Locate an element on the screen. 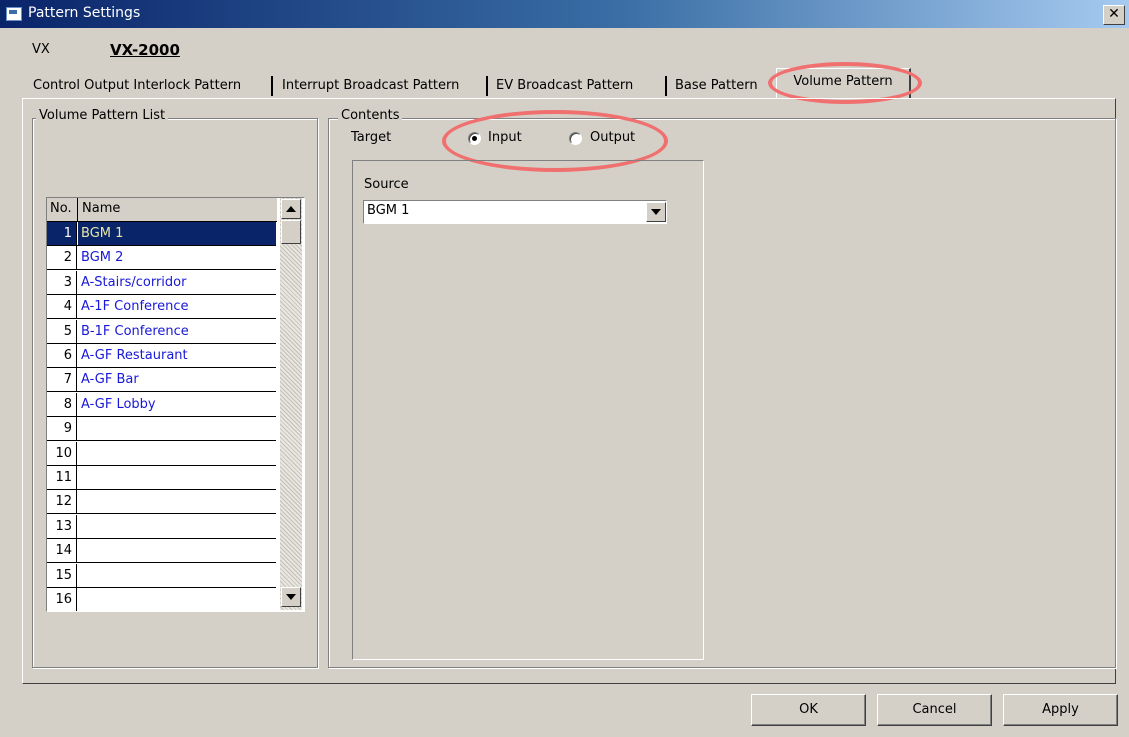 Image resolution: width=1129 pixels, height=737 pixels. table-row: 9 is located at coordinates (161, 429).